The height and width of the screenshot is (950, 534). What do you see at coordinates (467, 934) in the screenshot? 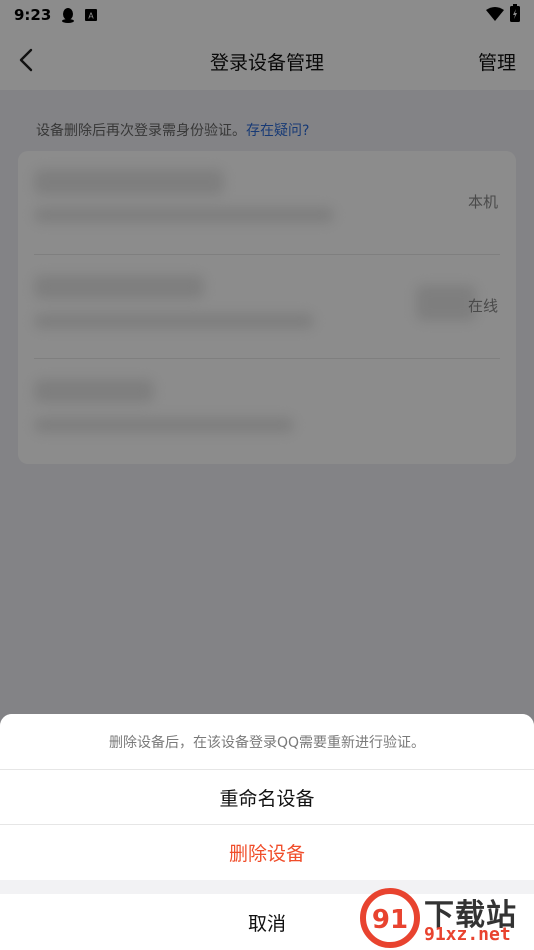
I see `watermark-site: 91xz.net` at bounding box center [467, 934].